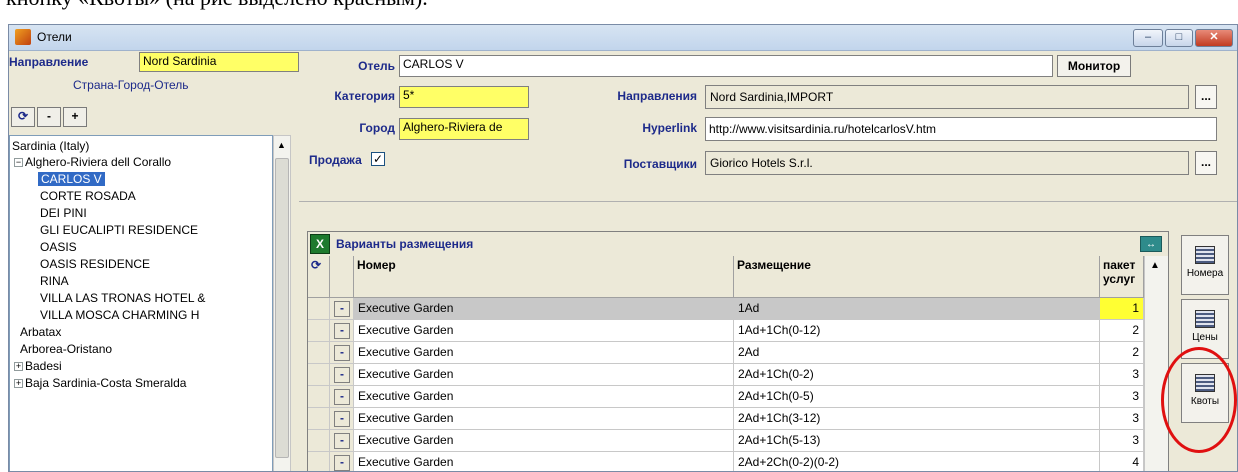 This screenshot has width=1238, height=472. I want to click on grid-row: - Executive Garden 2Ad+1Ch(0-2) 3, so click(738, 375).